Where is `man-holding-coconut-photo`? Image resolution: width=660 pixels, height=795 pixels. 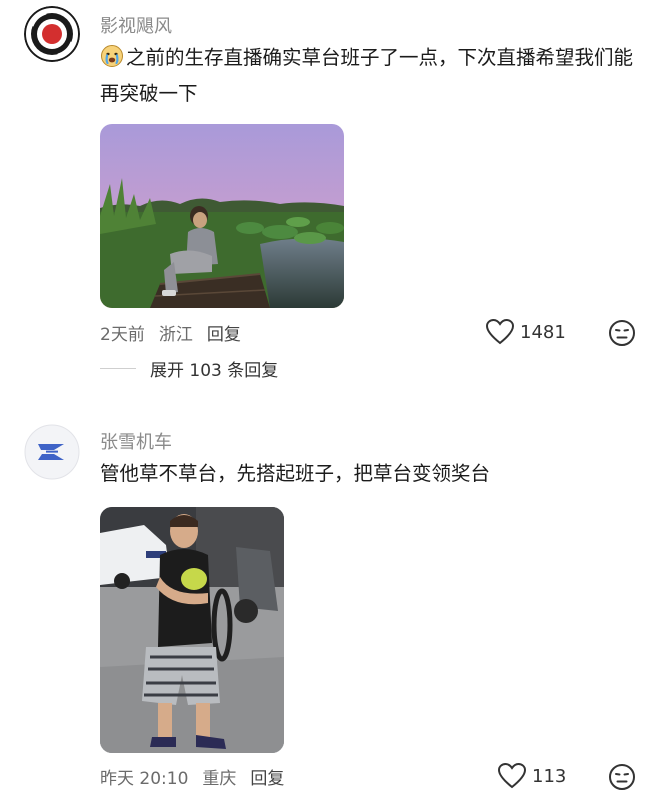
man-holding-coconut-photo is located at coordinates (192, 630).